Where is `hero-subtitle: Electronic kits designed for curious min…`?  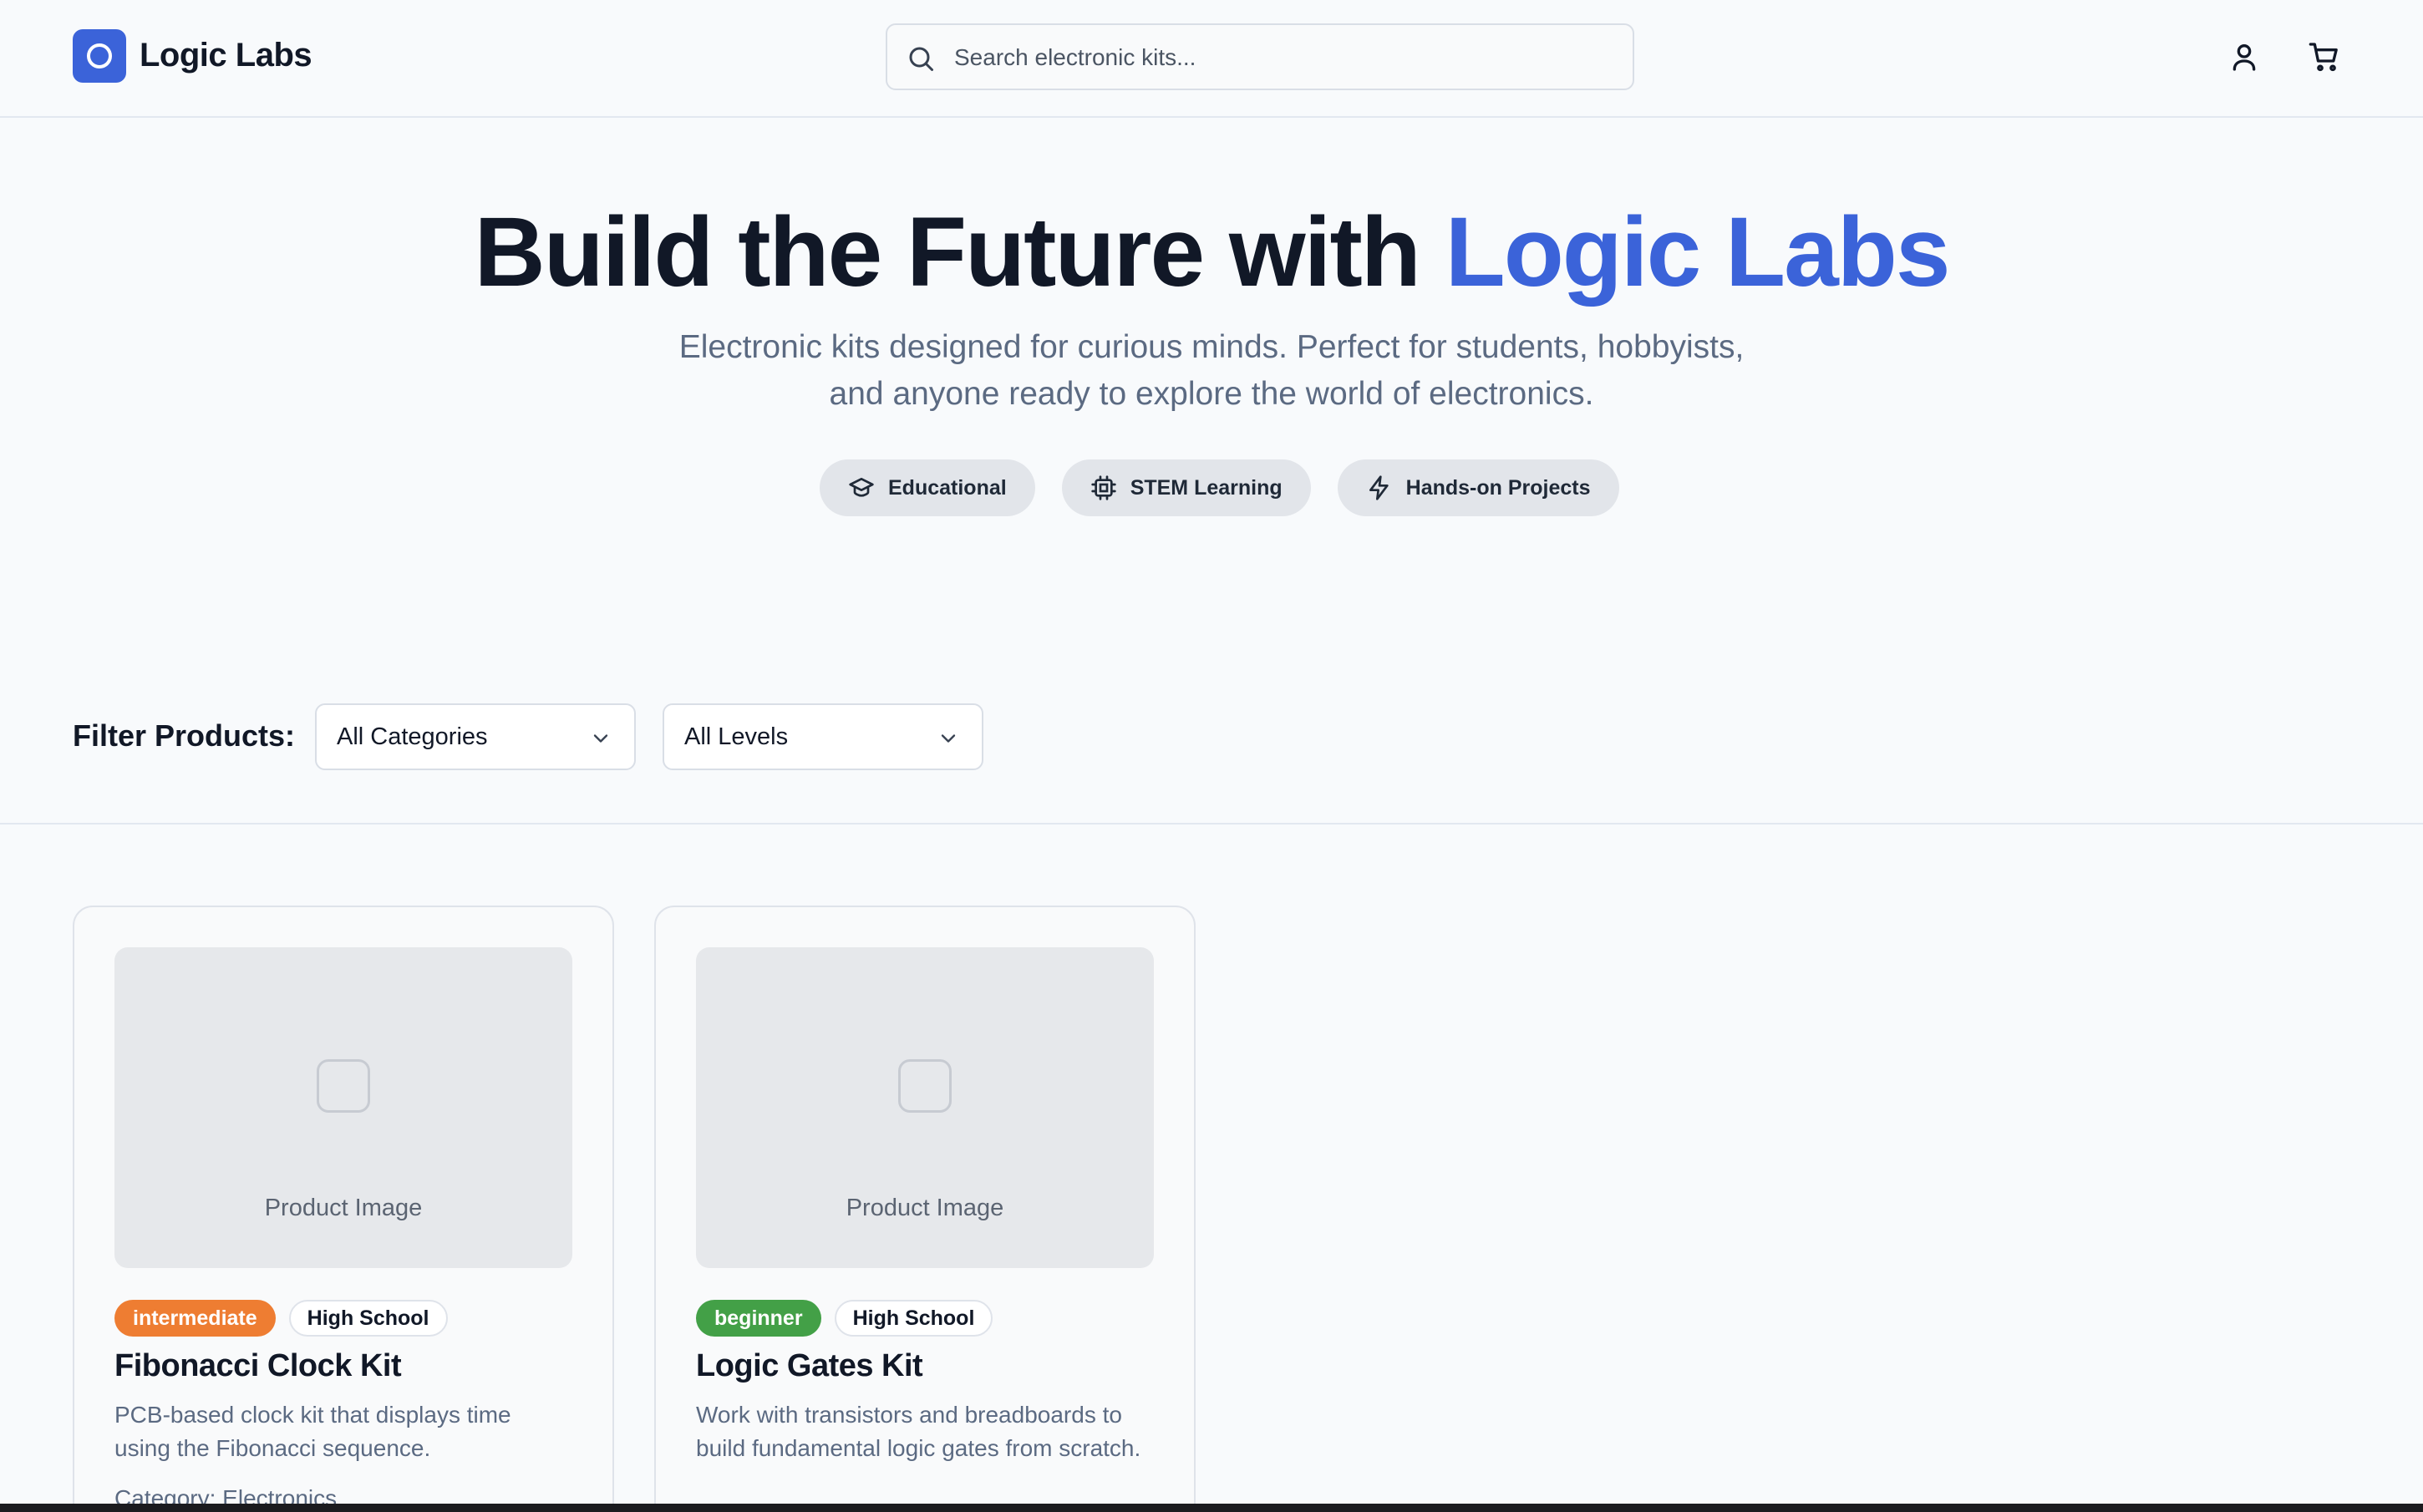 hero-subtitle: Electronic kits designed for curious min… is located at coordinates (1211, 371).